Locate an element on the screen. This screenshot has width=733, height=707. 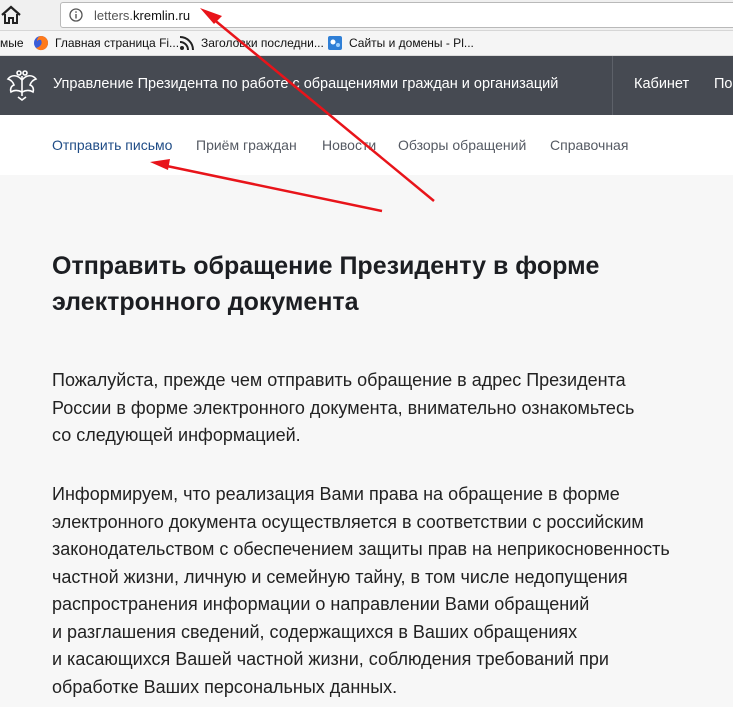
home-icon is located at coordinates (11, 15).